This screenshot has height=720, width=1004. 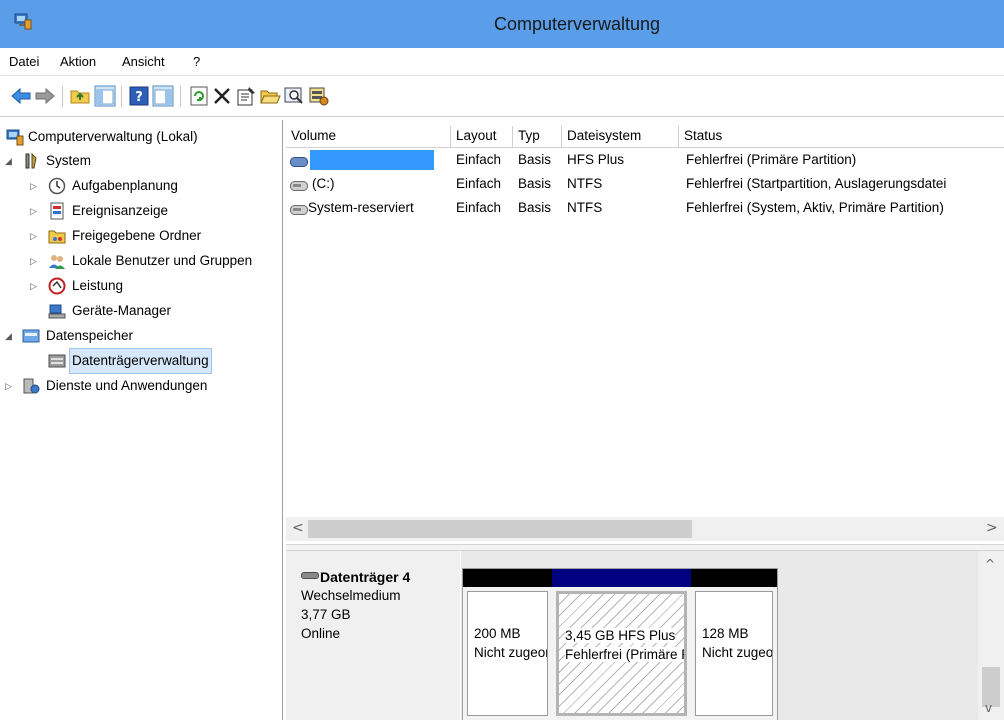 I want to click on properties-icon, so click(x=246, y=96).